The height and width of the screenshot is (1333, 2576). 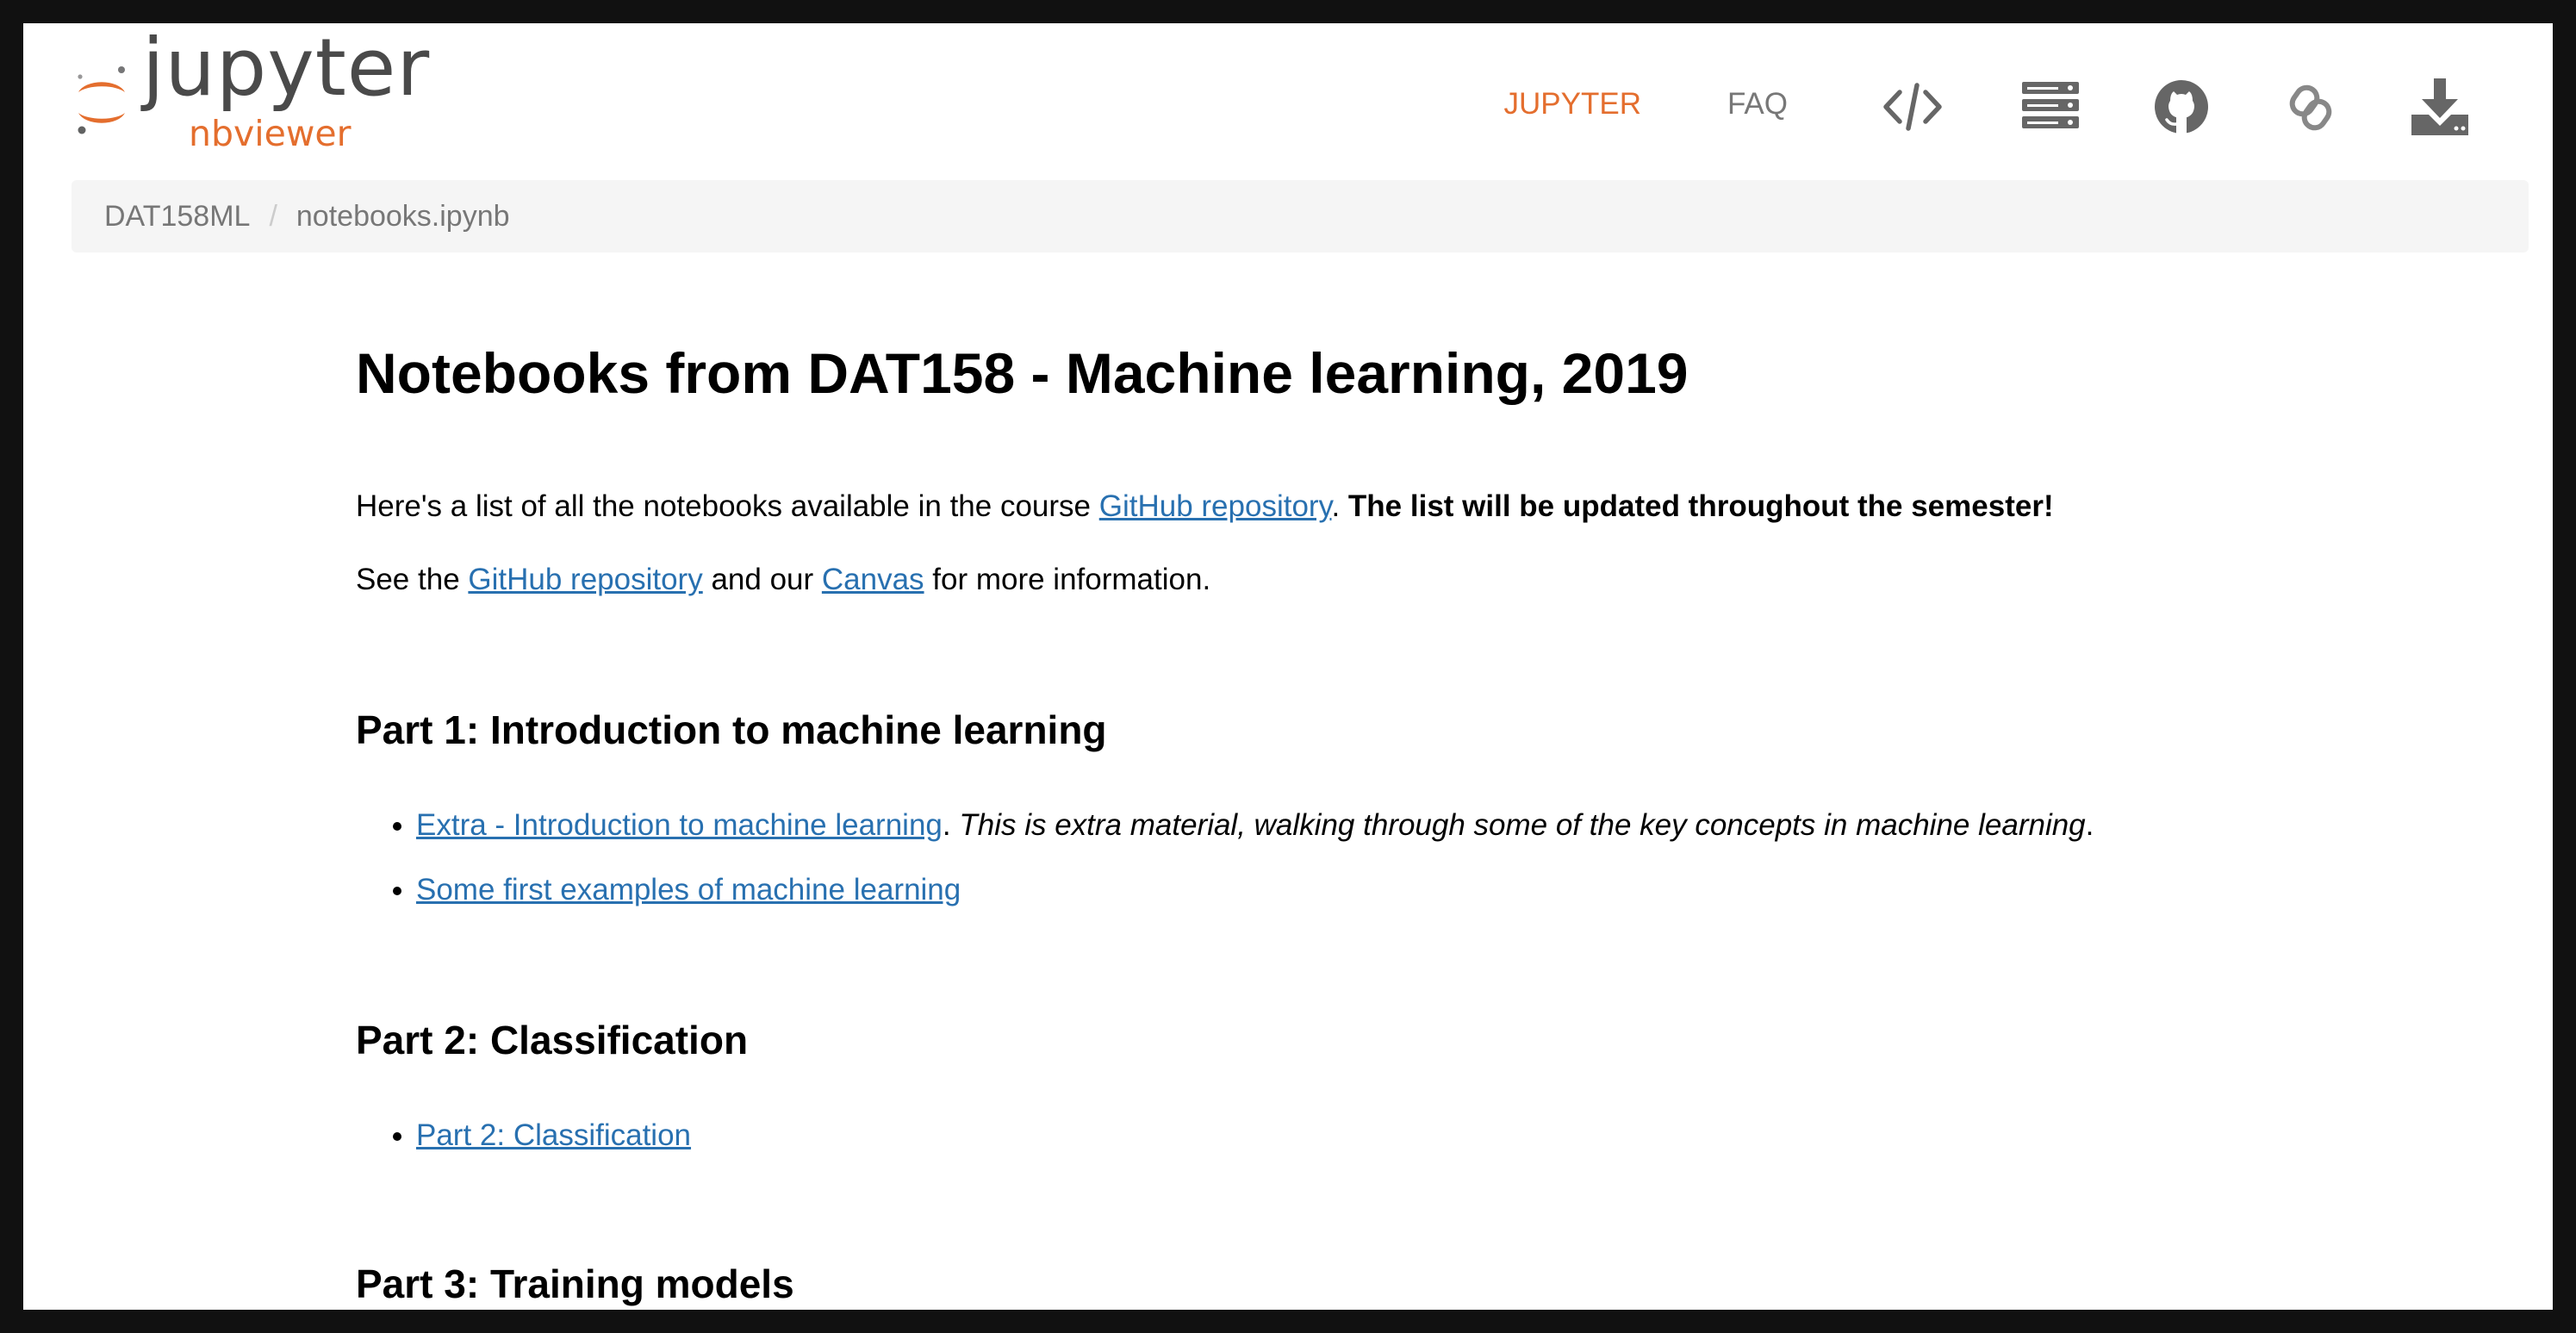 What do you see at coordinates (680, 825) in the screenshot?
I see `notebook-link-intro-ml: Extra - Introduction to machine learning` at bounding box center [680, 825].